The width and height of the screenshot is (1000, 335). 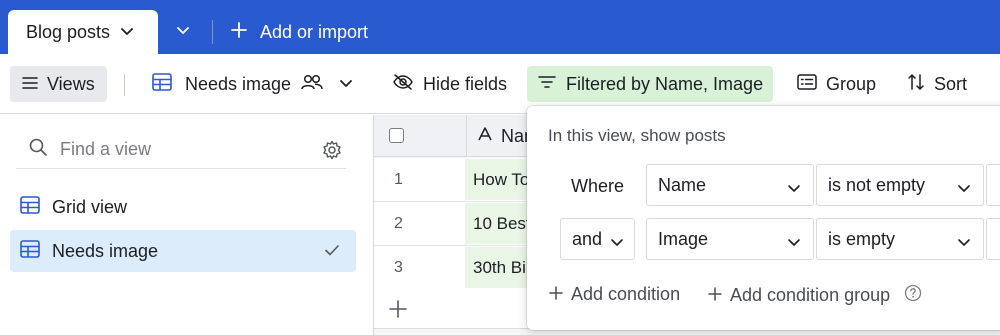 I want to click on condition-field-select: Image, so click(x=730, y=239).